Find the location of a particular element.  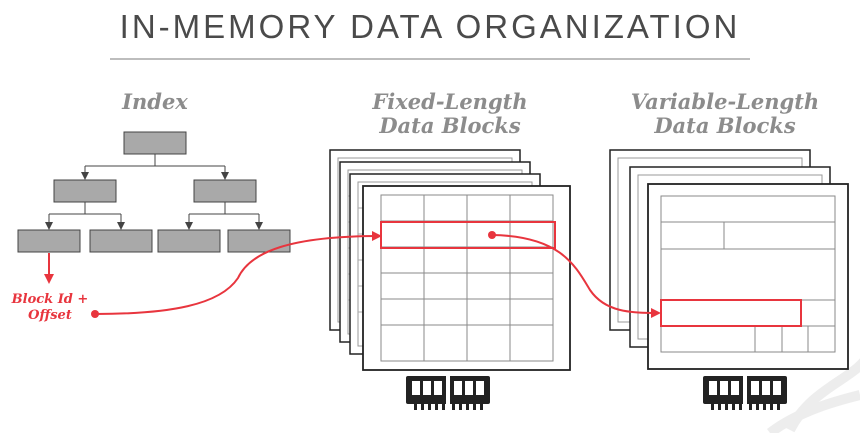

pointer-origin-dot is located at coordinates (492, 235).